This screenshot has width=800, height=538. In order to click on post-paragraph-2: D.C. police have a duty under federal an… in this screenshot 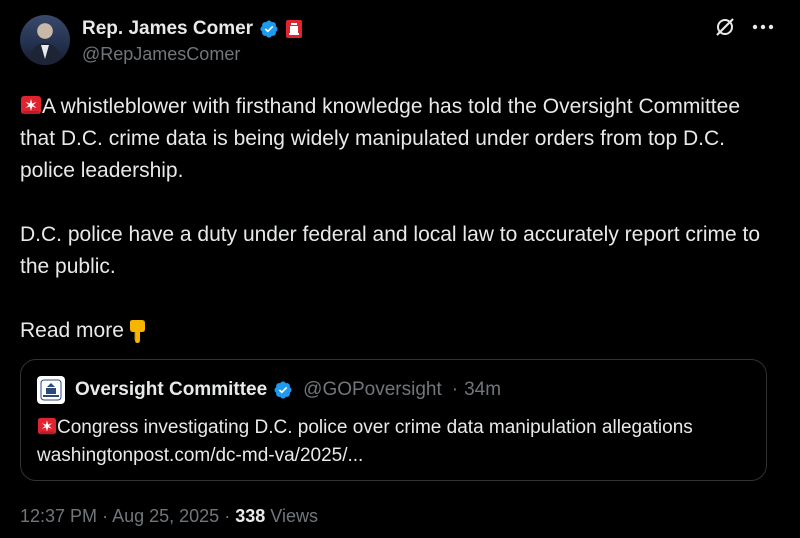, I will do `click(400, 251)`.